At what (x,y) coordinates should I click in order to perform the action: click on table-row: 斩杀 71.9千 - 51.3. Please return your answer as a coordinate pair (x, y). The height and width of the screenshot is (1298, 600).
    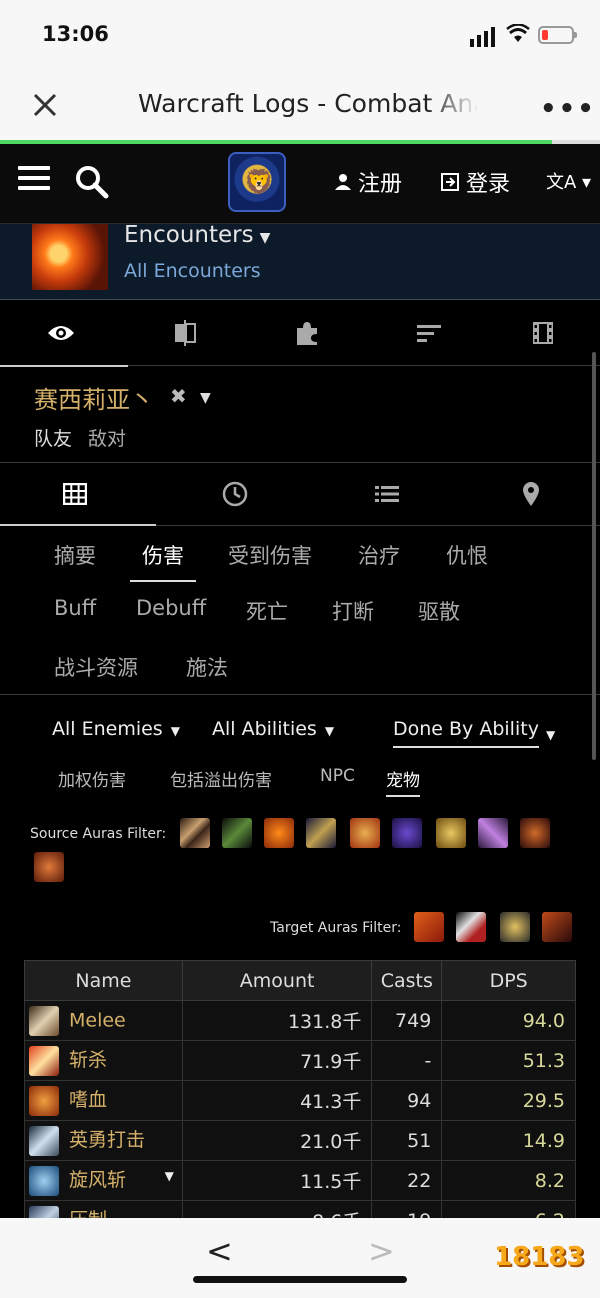
    Looking at the image, I should click on (300, 1060).